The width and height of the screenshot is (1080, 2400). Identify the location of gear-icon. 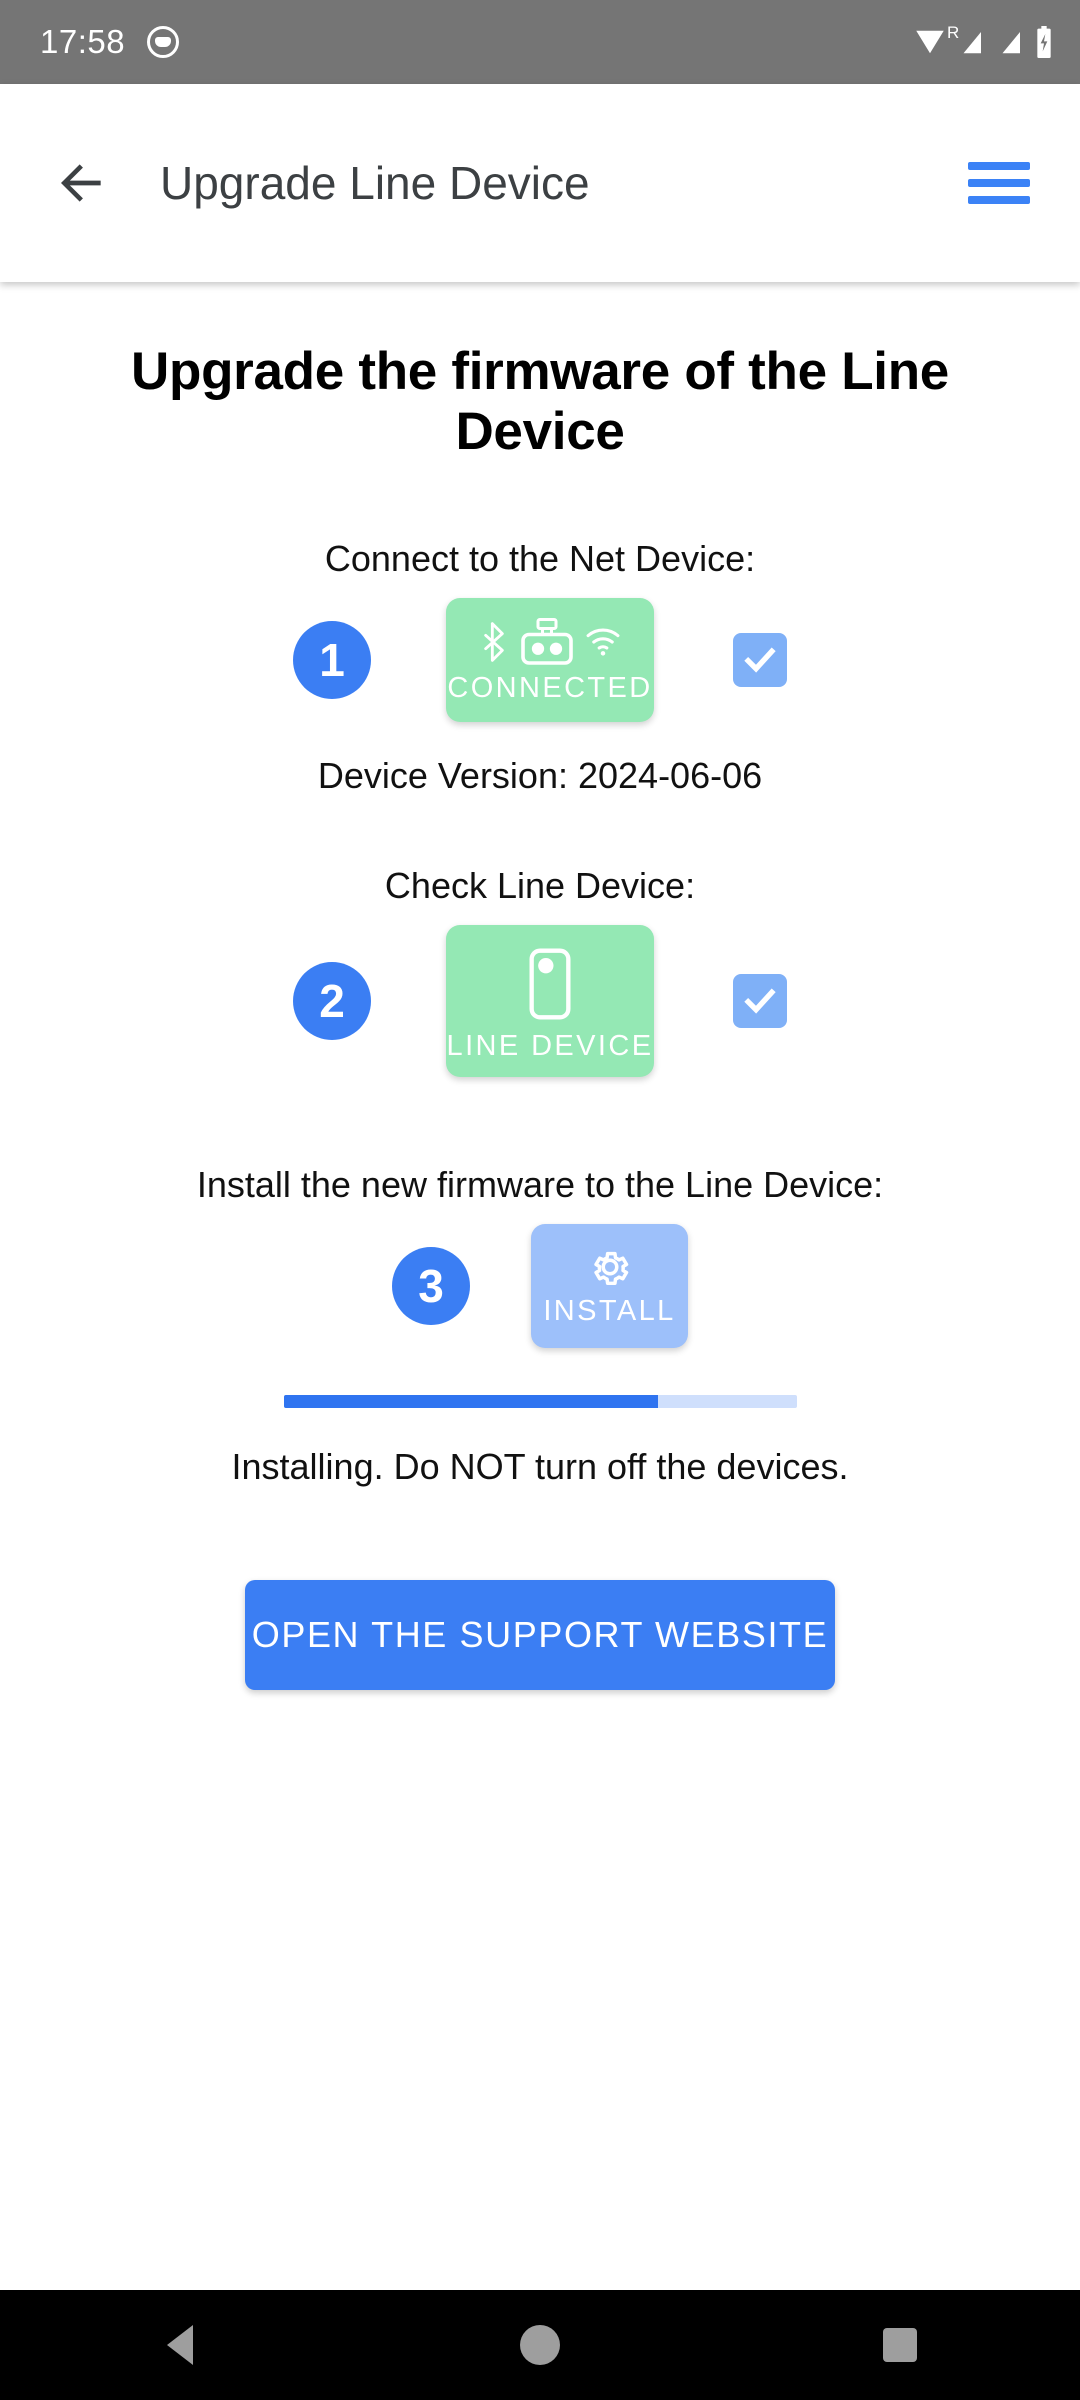
(610, 1268).